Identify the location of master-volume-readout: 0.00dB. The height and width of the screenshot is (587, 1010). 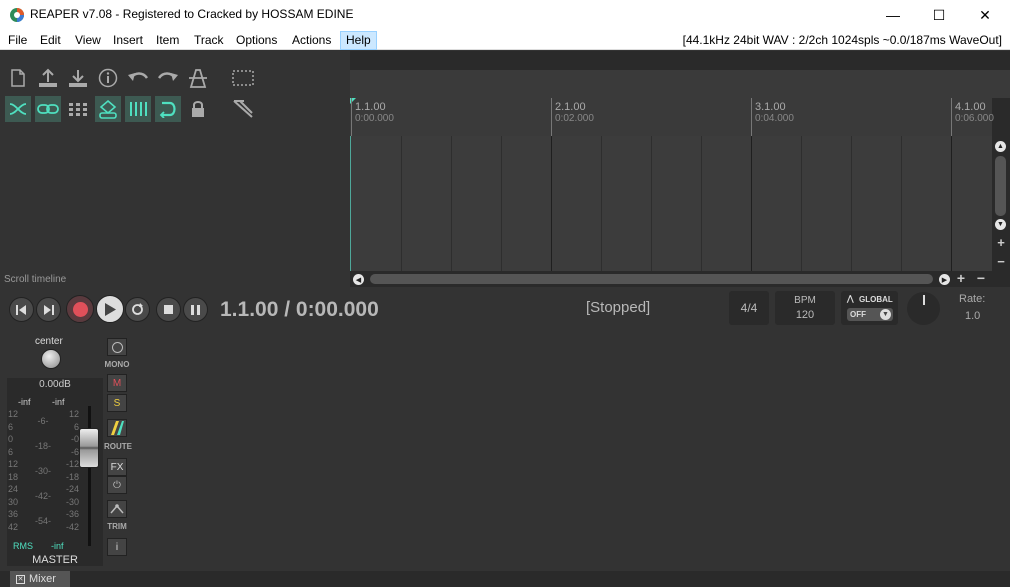
(55, 384).